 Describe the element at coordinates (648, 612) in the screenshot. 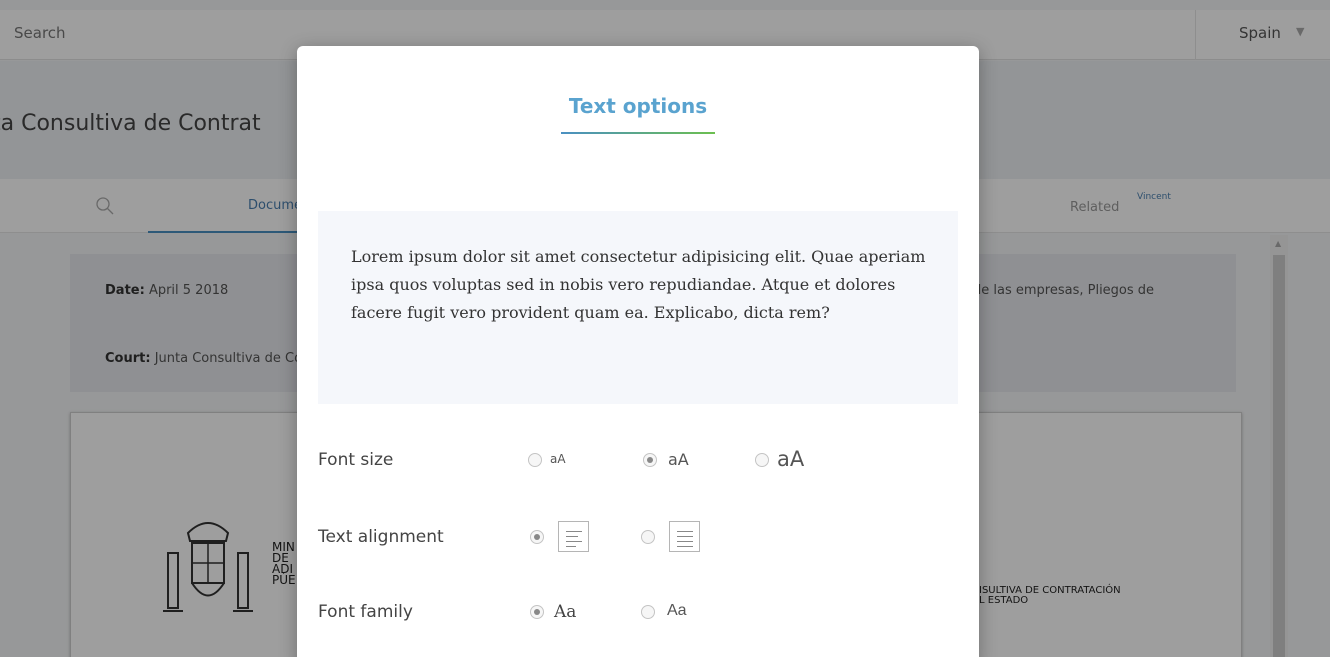

I see `font-family-sans-radio` at that location.